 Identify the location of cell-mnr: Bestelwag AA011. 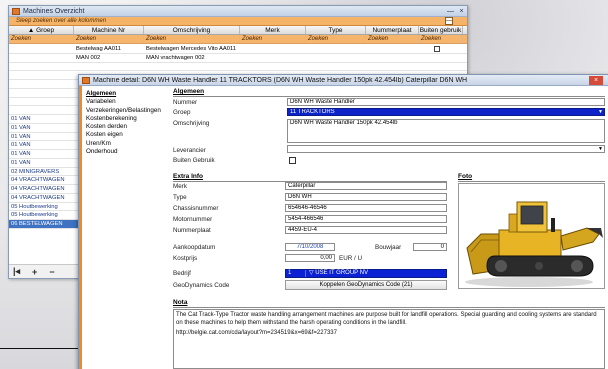
(99, 49).